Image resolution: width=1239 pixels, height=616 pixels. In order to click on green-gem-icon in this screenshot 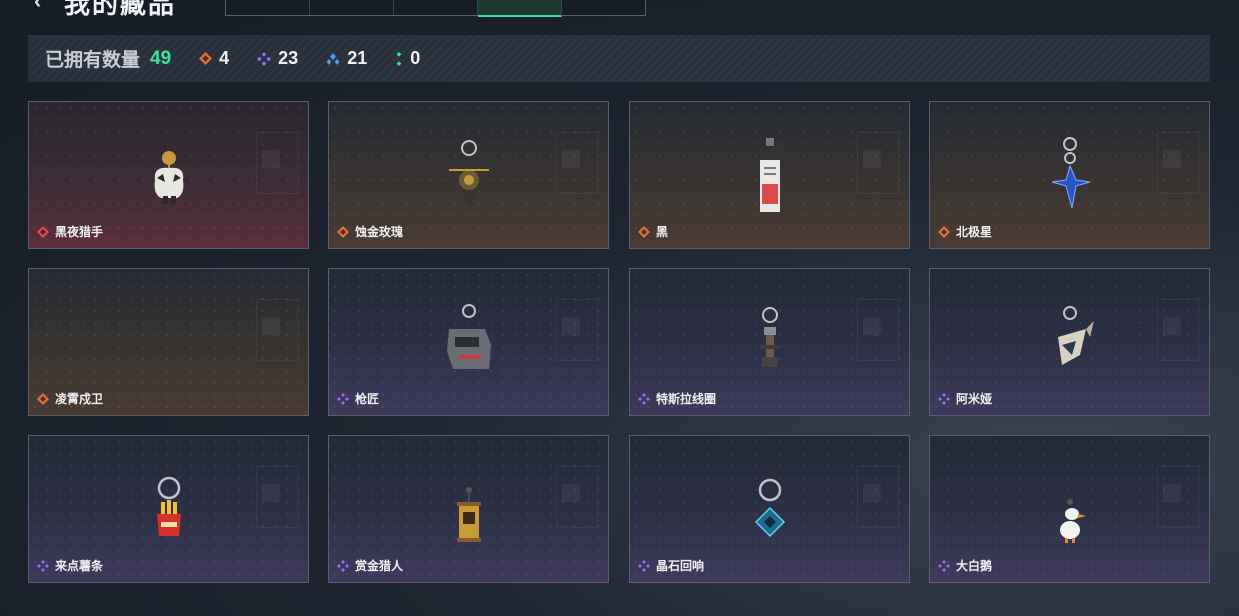, I will do `click(399, 58)`.